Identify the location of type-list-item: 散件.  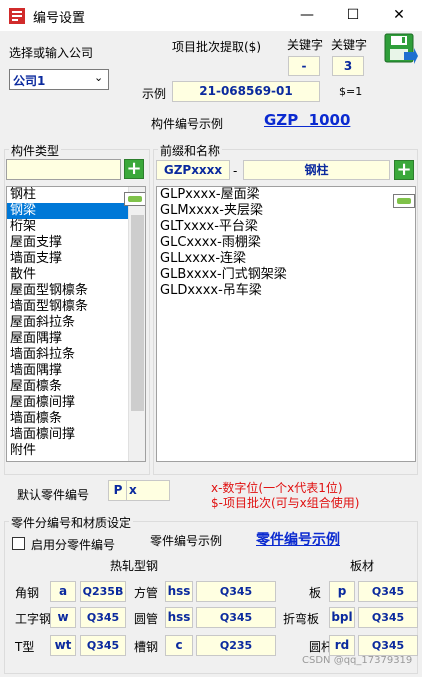
(76, 275).